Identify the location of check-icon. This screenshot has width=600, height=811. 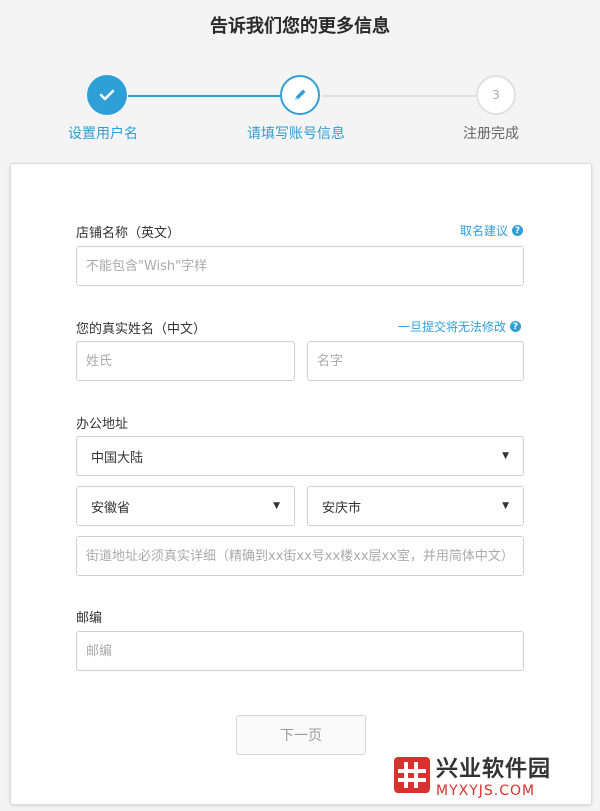
(107, 95).